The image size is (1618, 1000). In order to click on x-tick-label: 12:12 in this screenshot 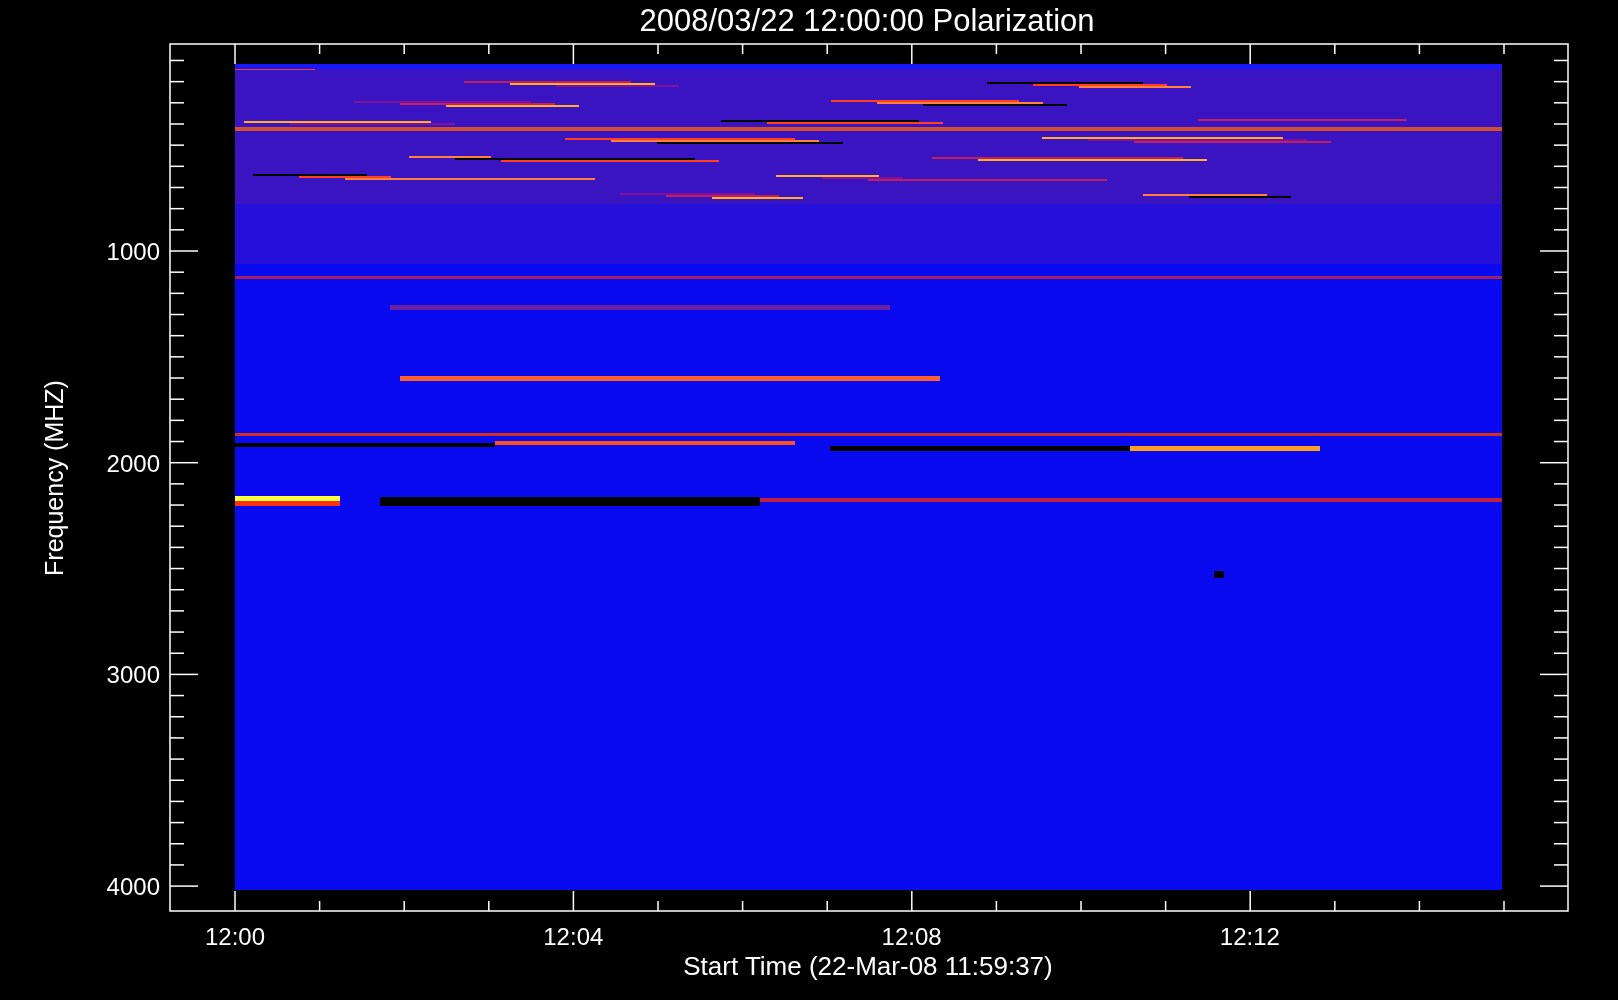, I will do `click(1249, 936)`.